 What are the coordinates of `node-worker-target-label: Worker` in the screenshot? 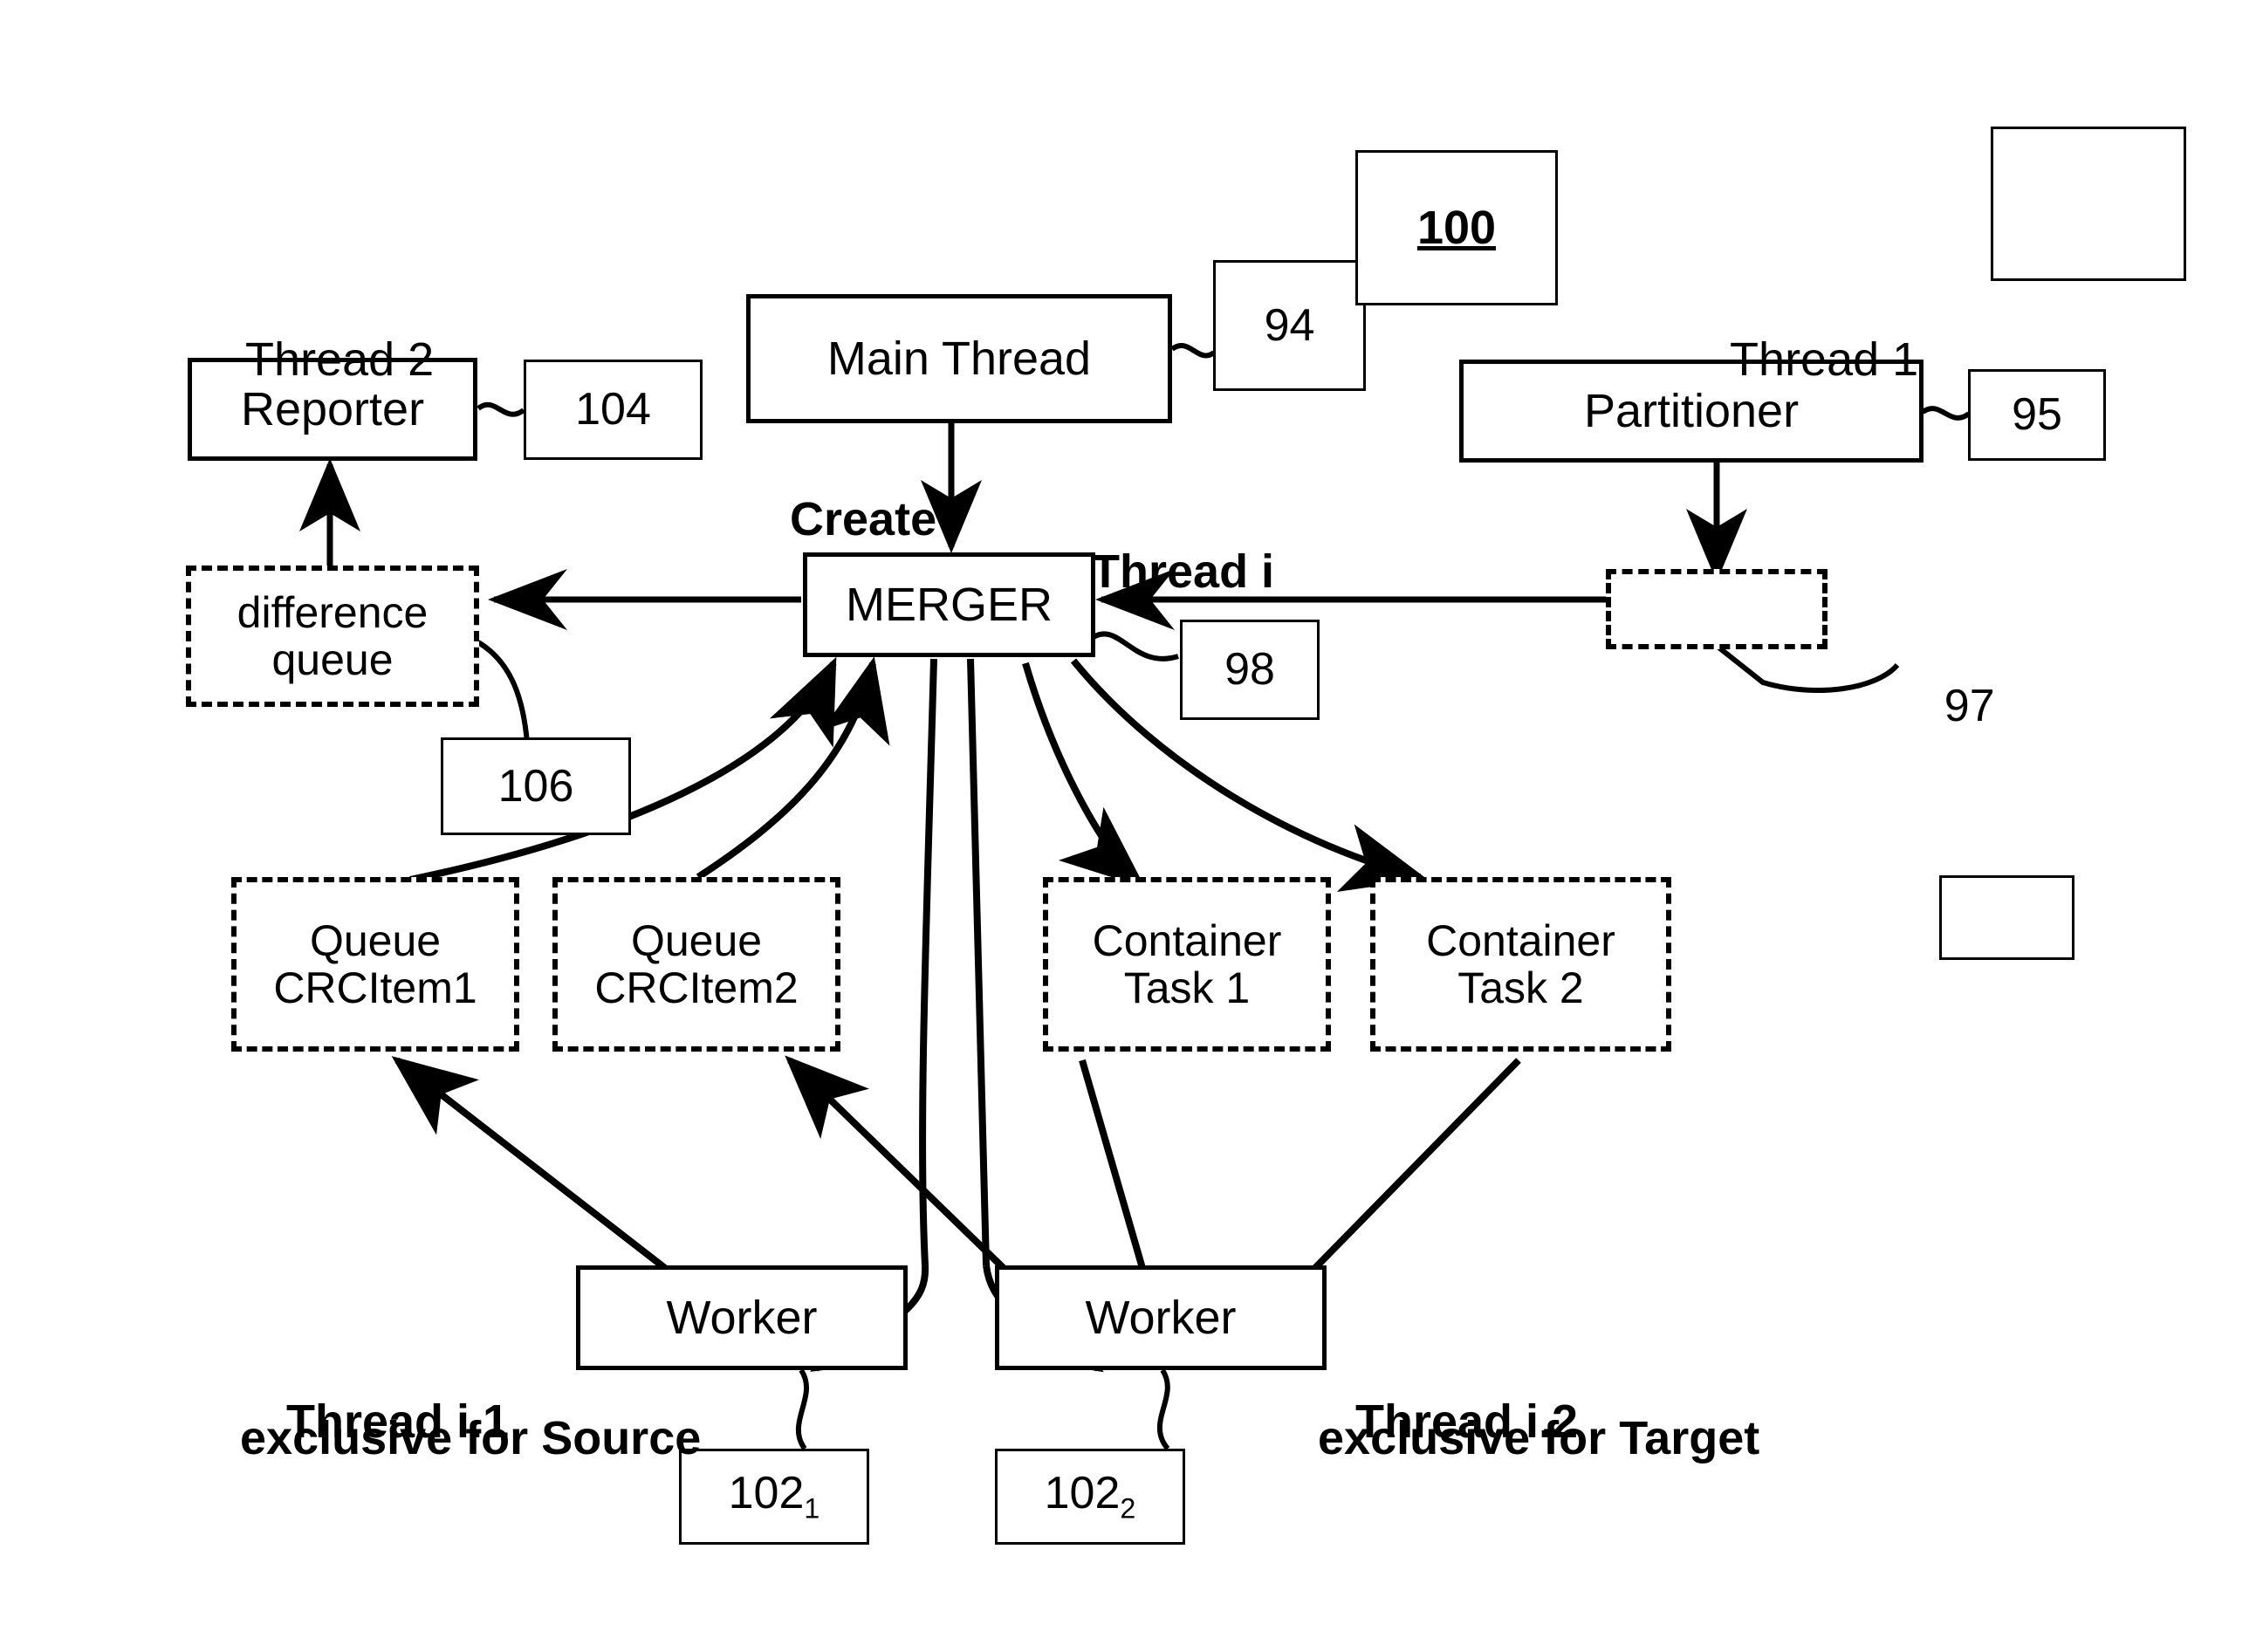 It's located at (1161, 1317).